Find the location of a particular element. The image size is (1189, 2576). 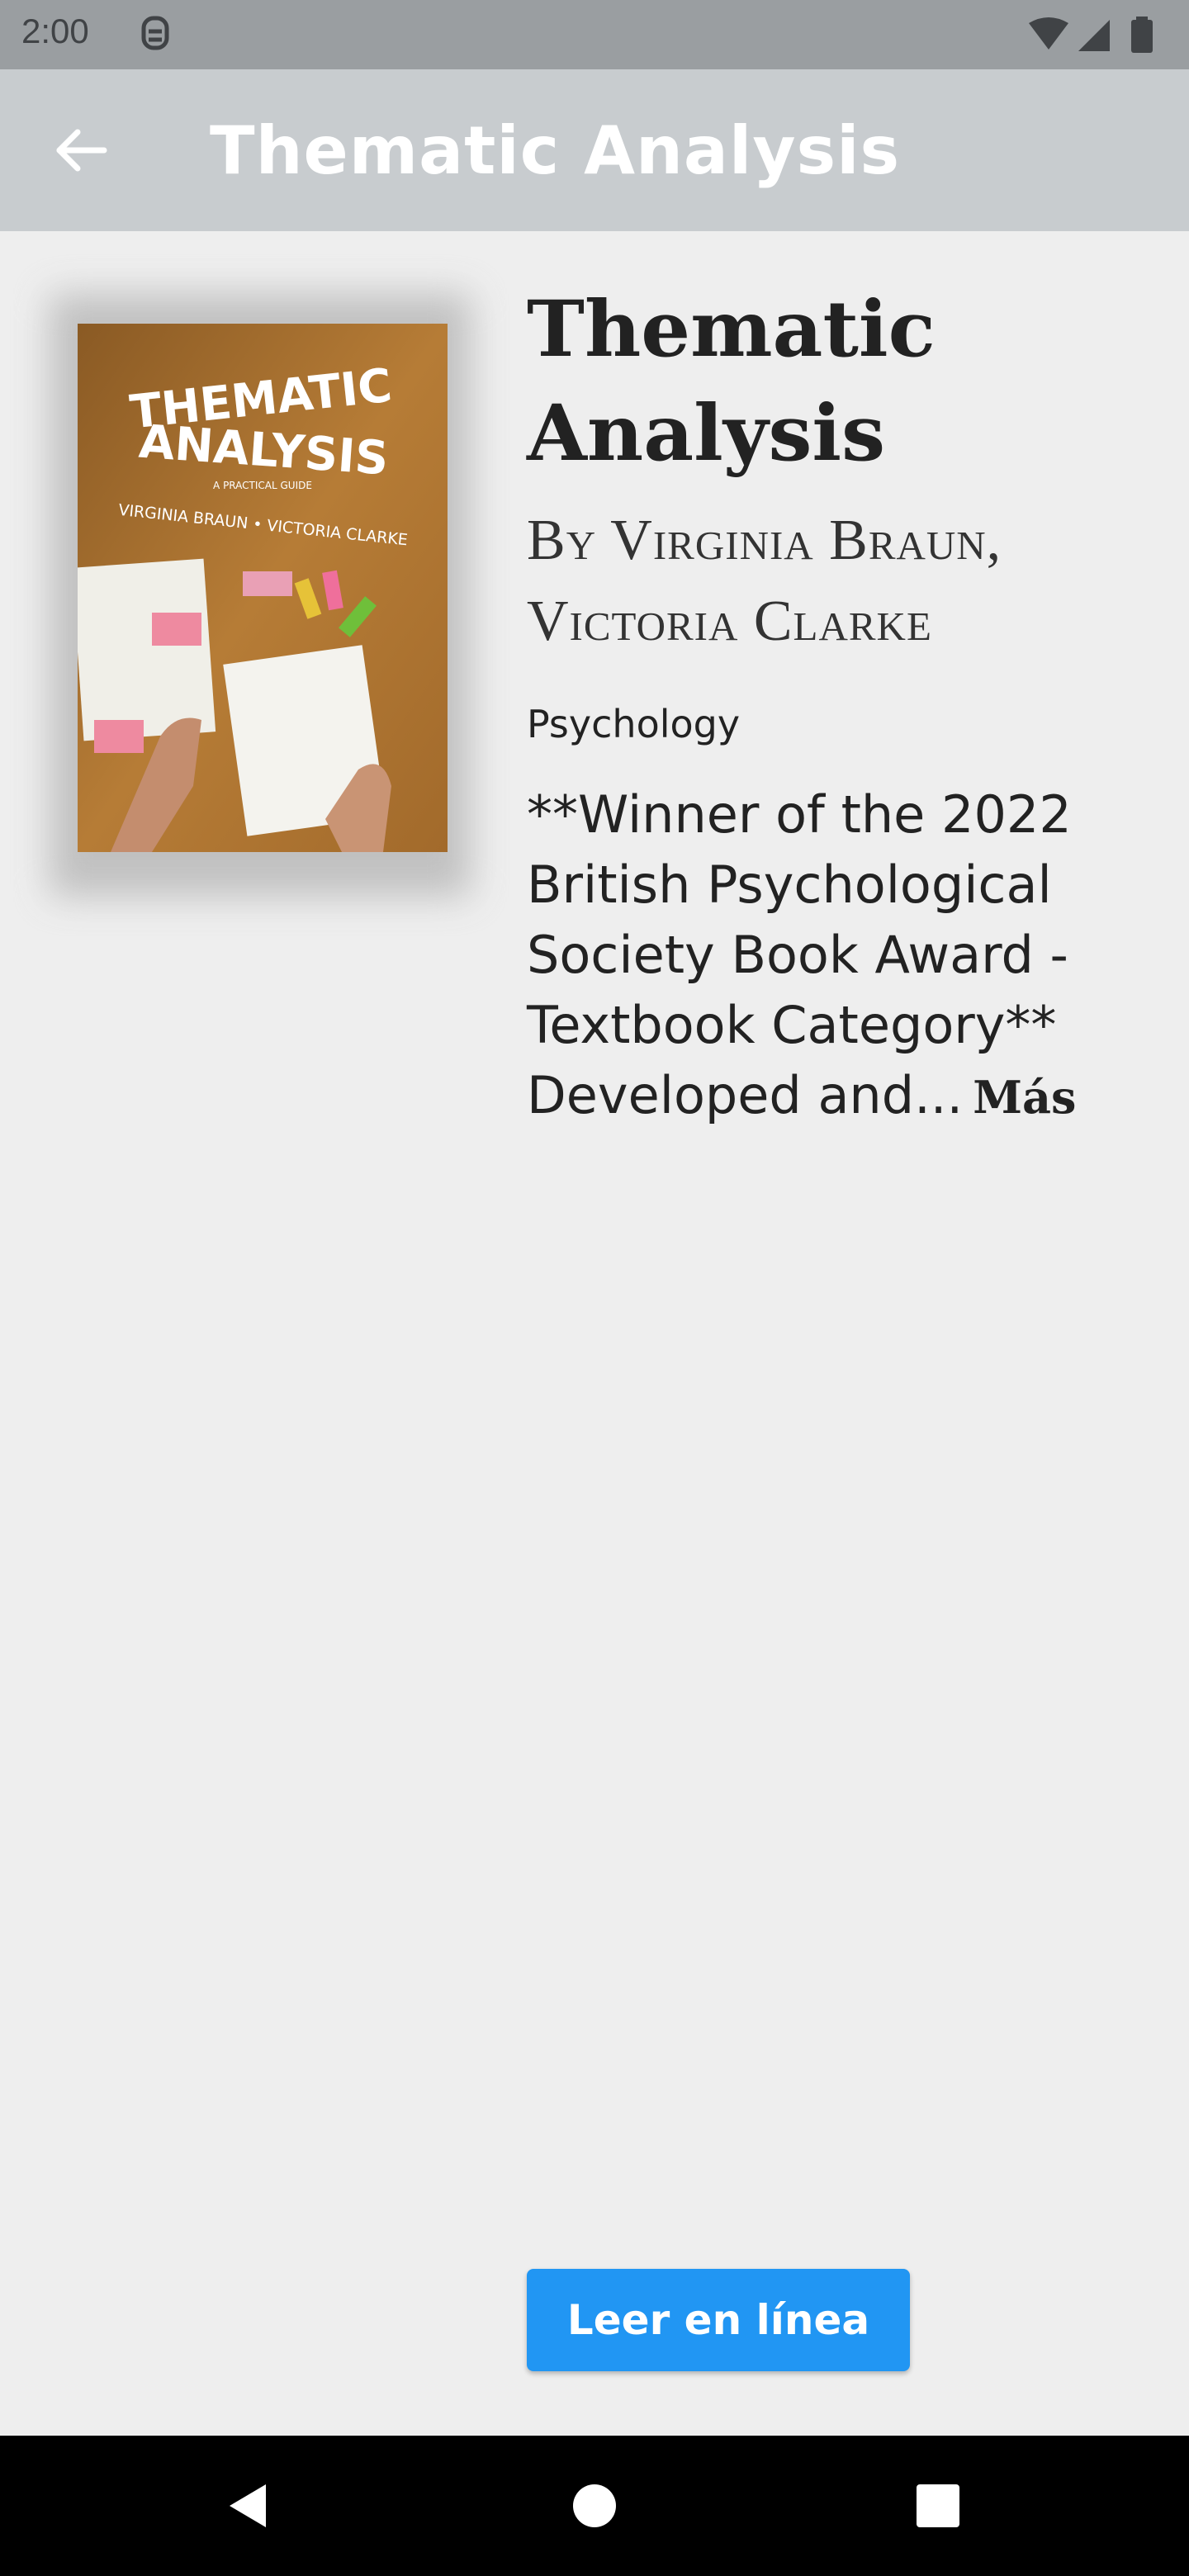

navigation-bar is located at coordinates (594, 2506).